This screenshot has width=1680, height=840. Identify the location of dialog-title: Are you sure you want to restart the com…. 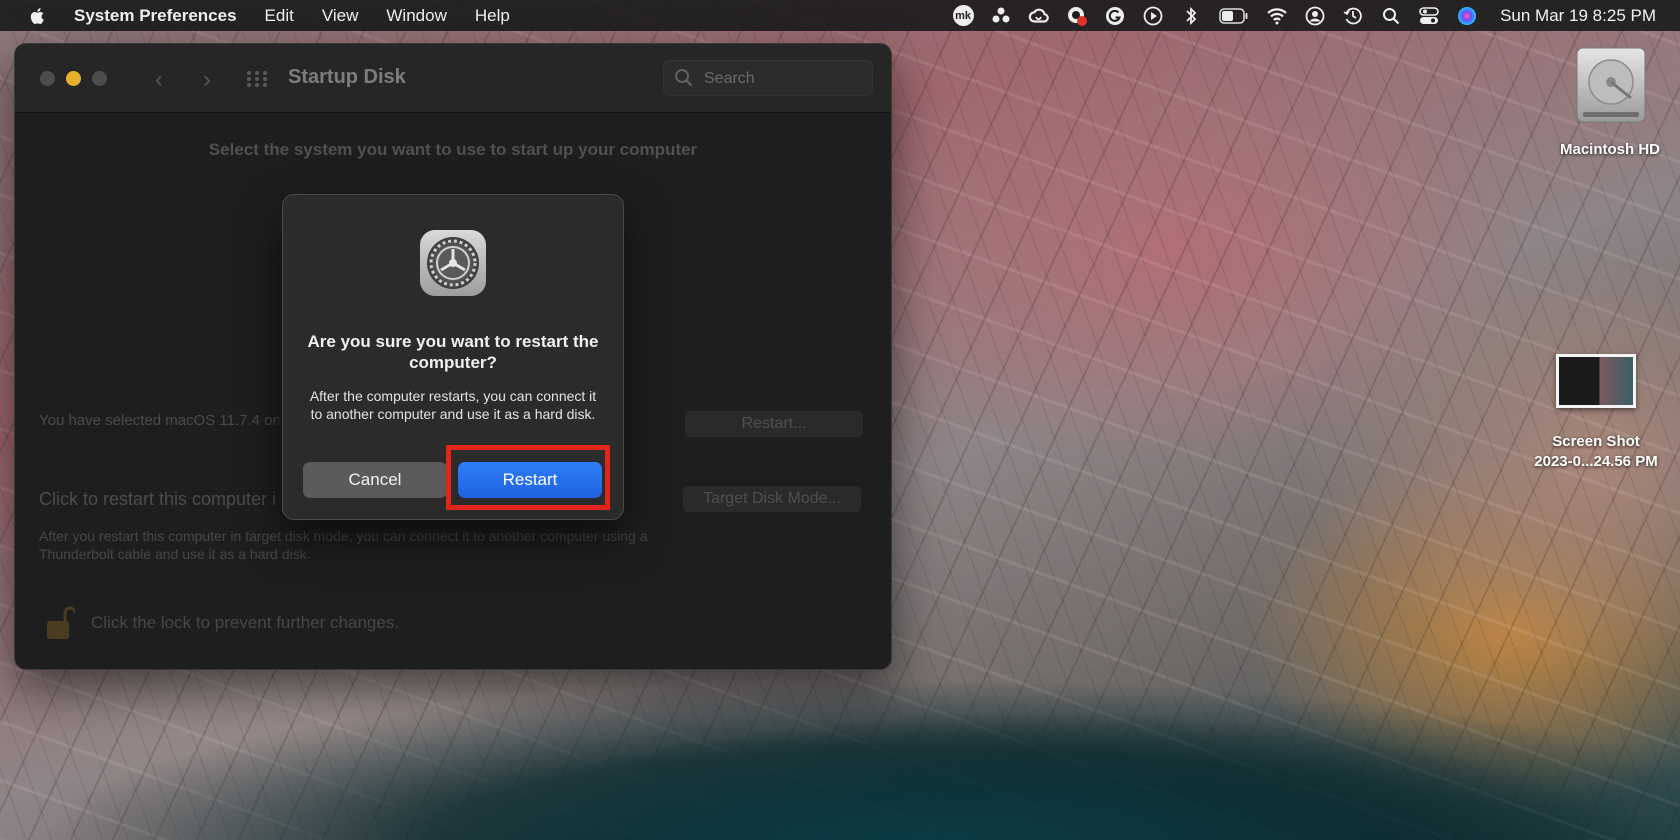
(453, 352).